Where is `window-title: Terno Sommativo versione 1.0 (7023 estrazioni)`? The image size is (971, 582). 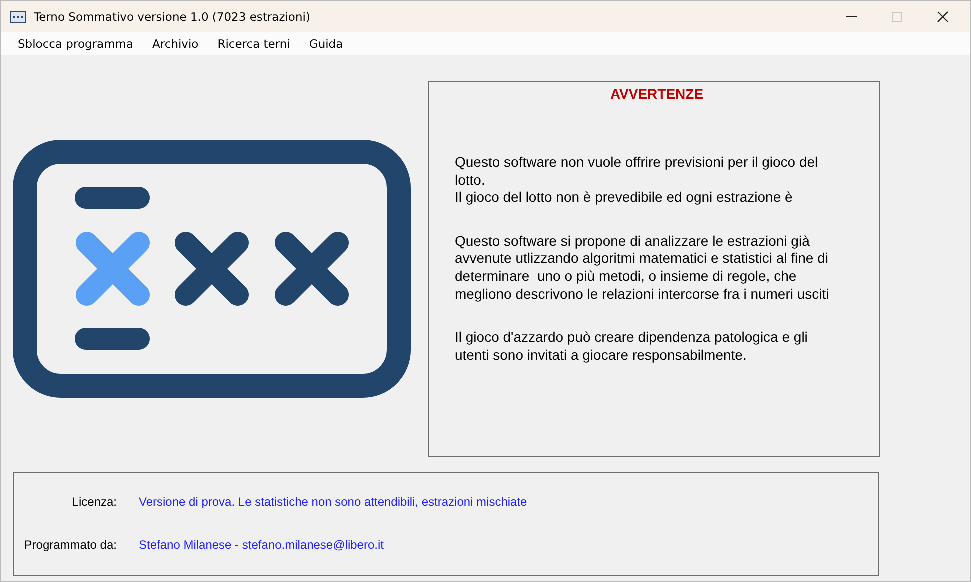
window-title: Terno Sommativo versione 1.0 (7023 estrazioni) is located at coordinates (173, 17).